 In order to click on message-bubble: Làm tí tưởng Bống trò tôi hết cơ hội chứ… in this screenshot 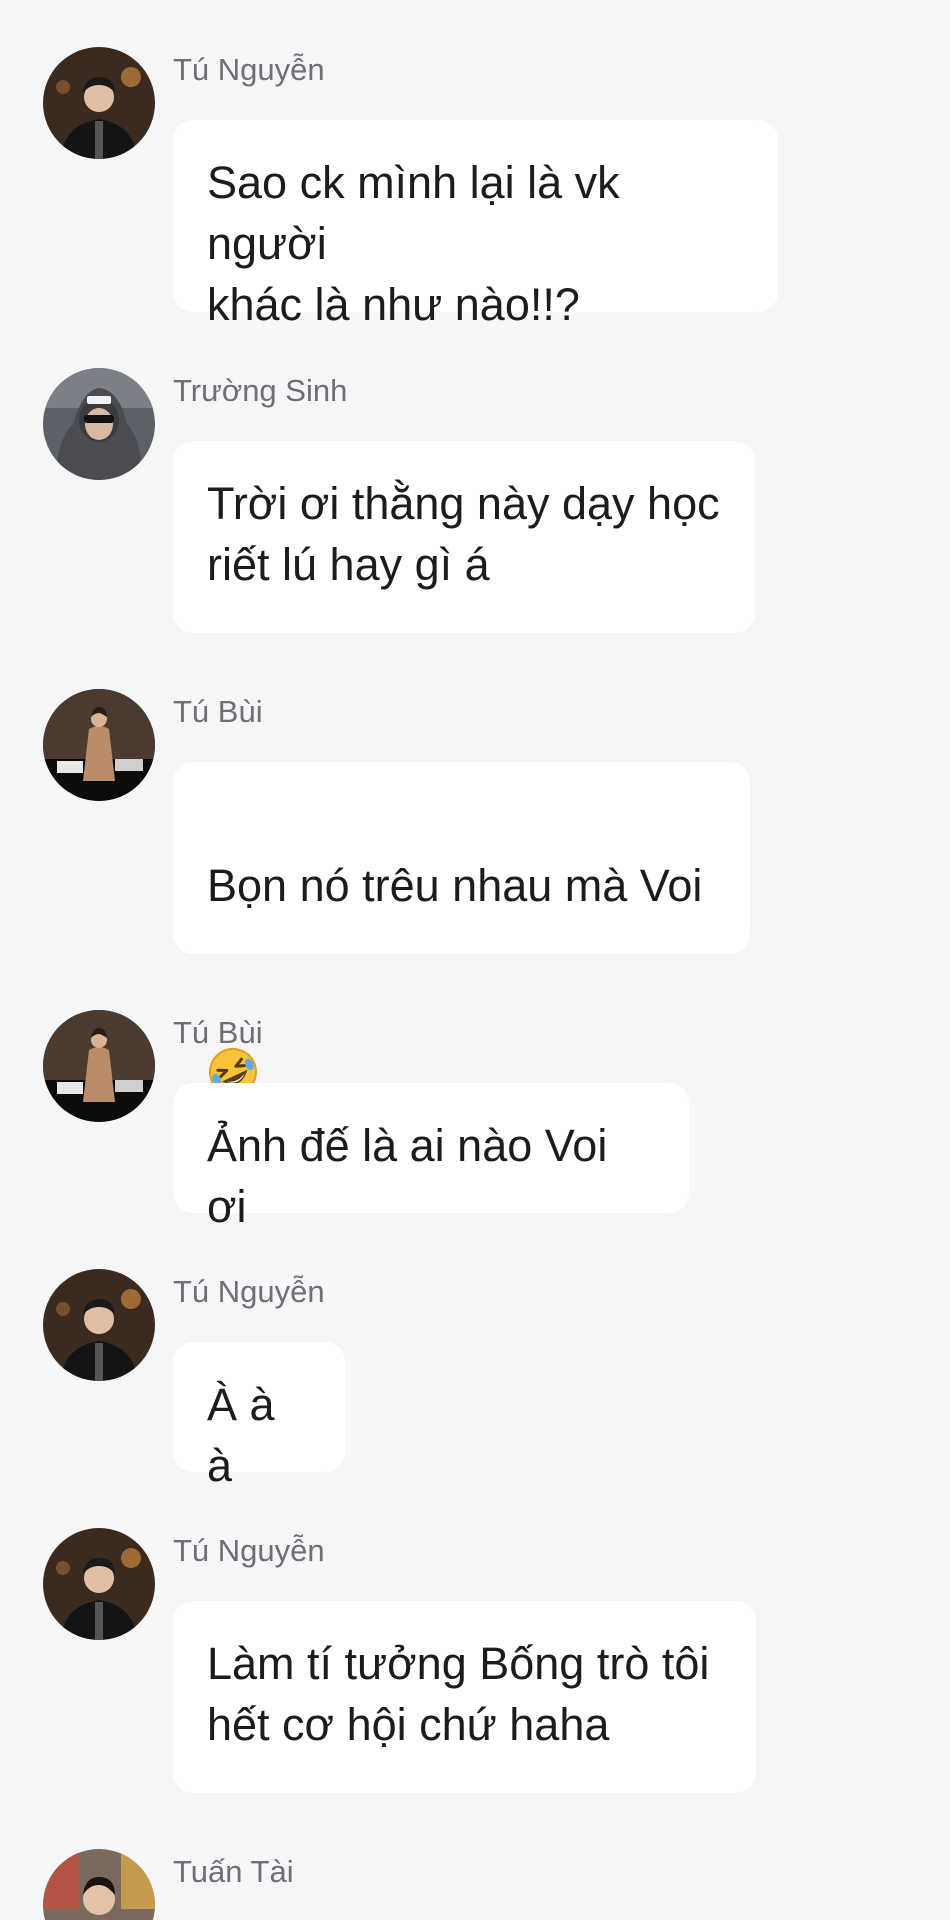, I will do `click(464, 1697)`.